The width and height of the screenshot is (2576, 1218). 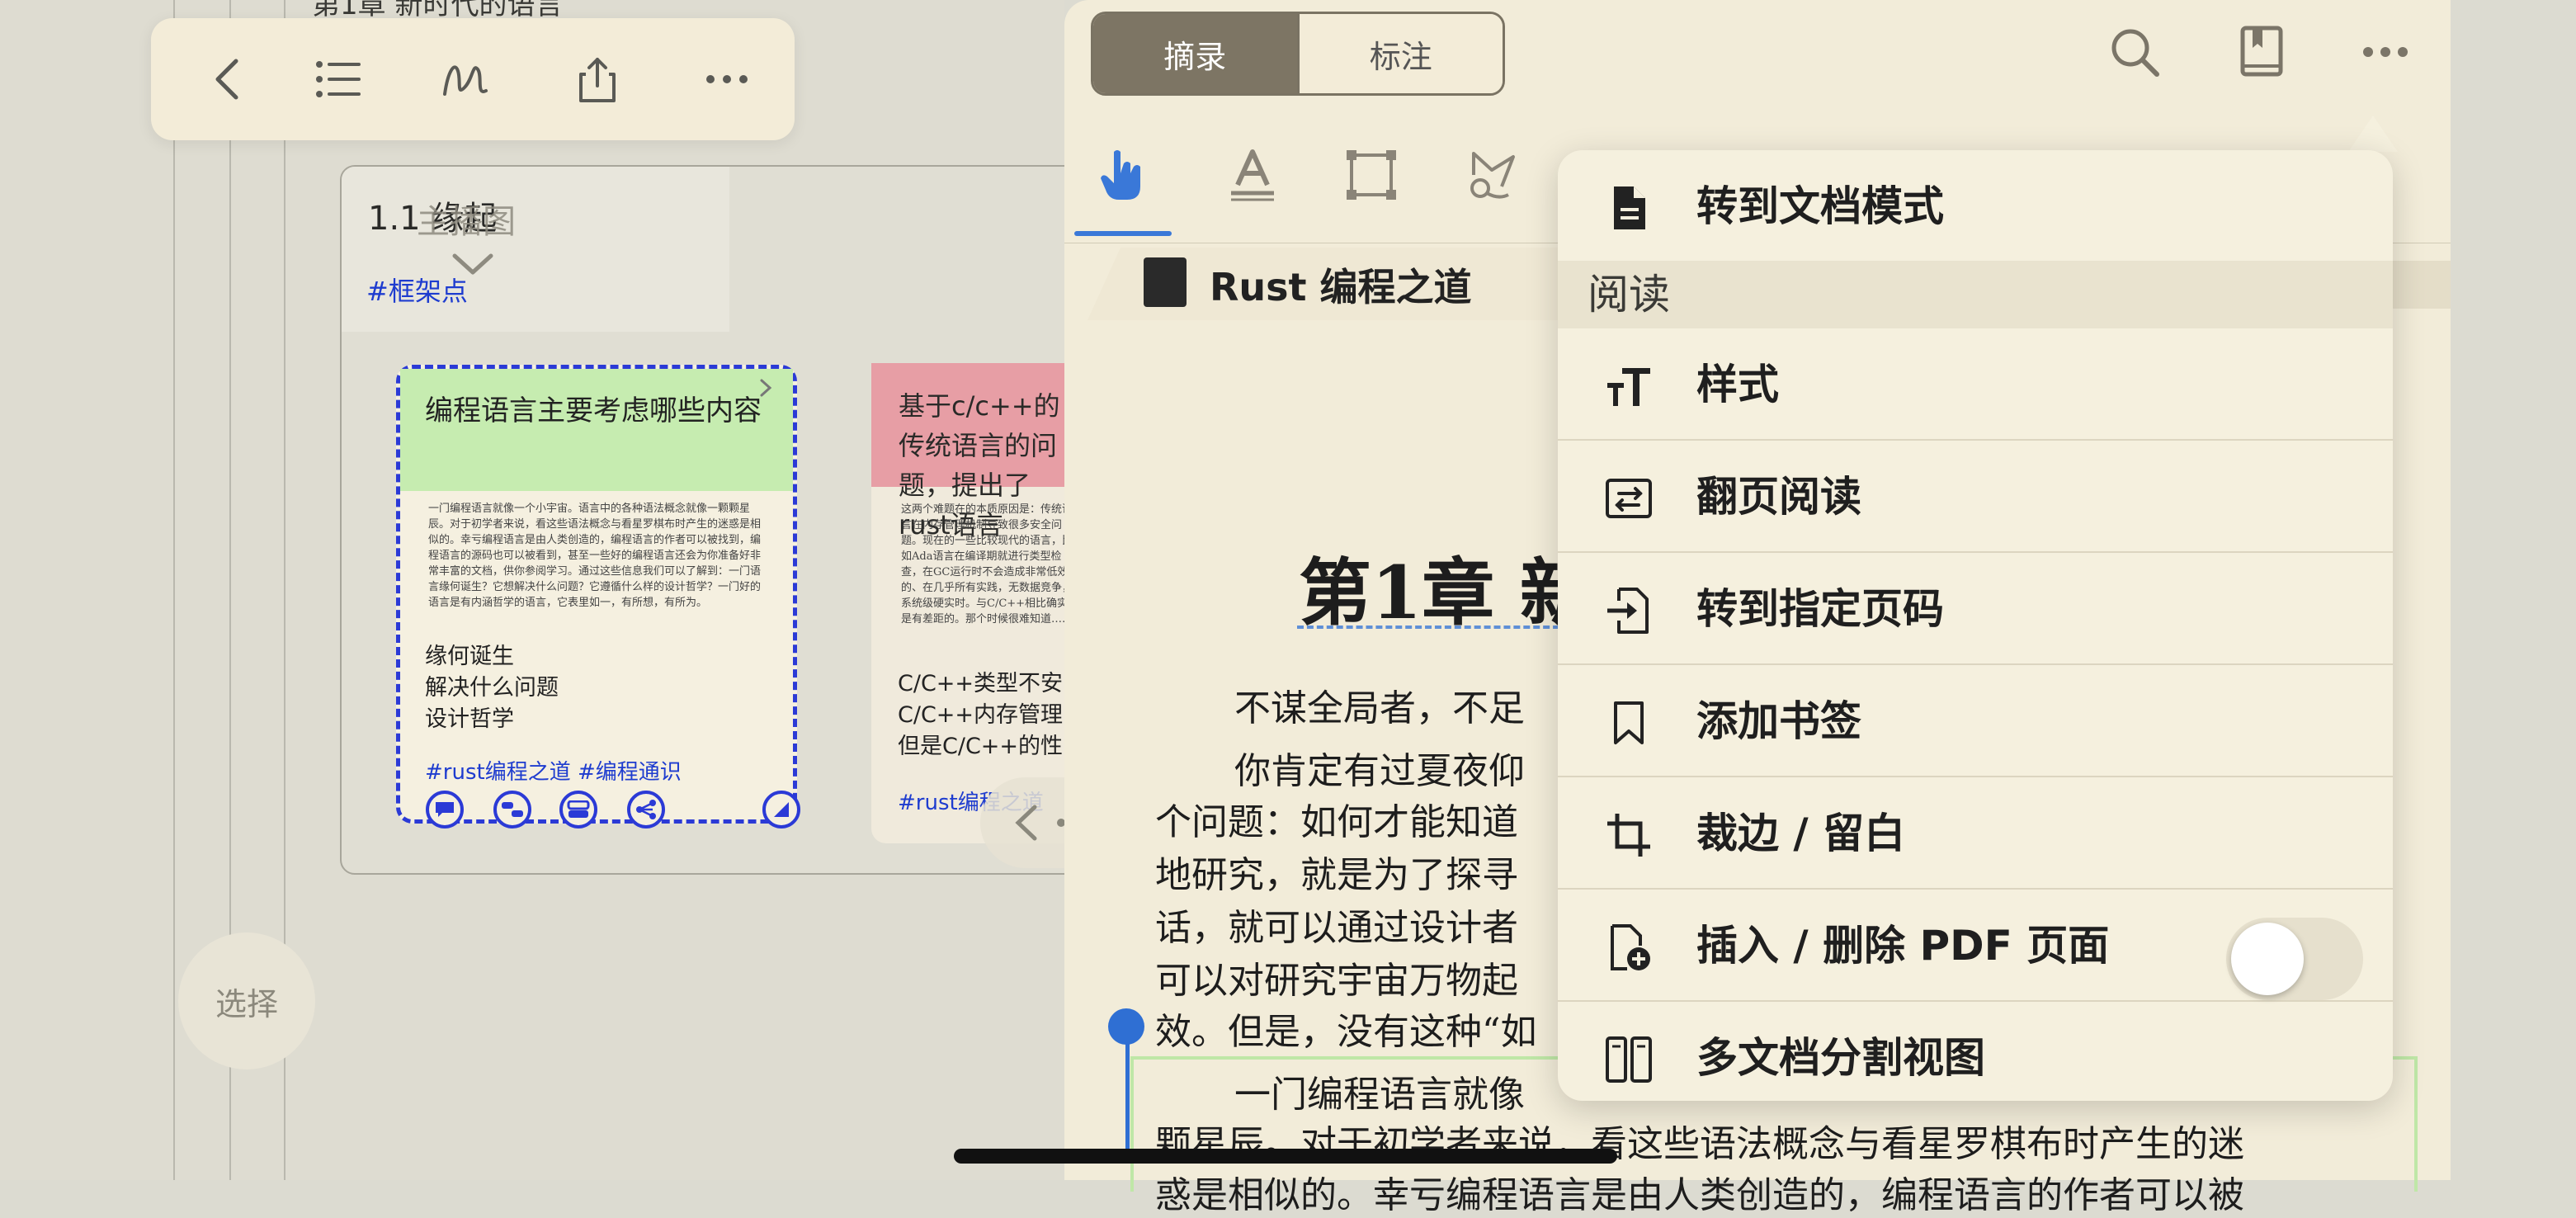 What do you see at coordinates (1820, 206) in the screenshot?
I see `menu-item-label: 转到文档模式` at bounding box center [1820, 206].